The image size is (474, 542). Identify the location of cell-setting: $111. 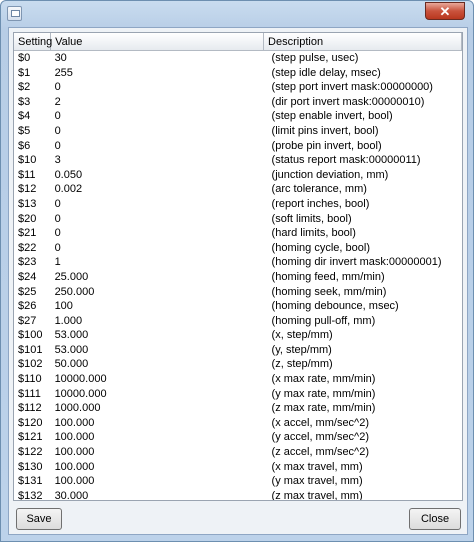
(29, 393).